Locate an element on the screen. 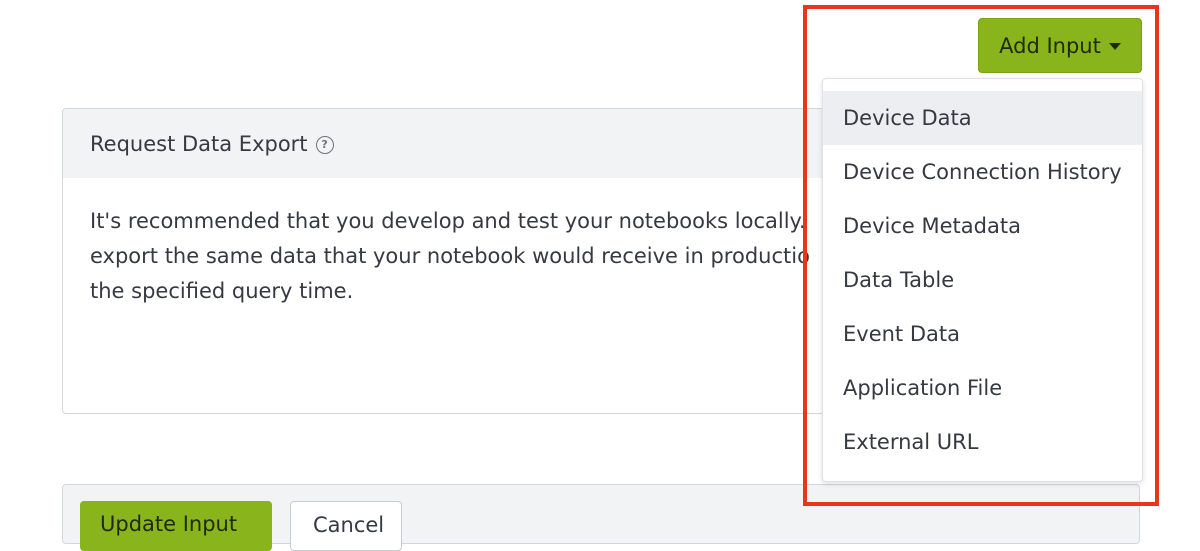 The height and width of the screenshot is (551, 1200). footer-panel: Update Input Cancel is located at coordinates (601, 517).